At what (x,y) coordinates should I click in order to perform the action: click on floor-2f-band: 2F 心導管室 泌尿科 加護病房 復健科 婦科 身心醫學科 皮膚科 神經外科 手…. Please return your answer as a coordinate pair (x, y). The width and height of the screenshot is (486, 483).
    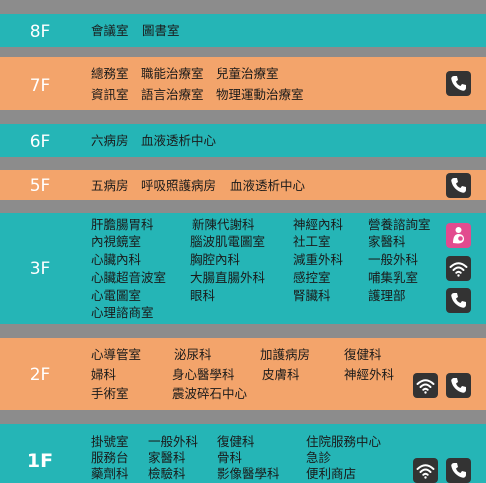
    Looking at the image, I should click on (243, 374).